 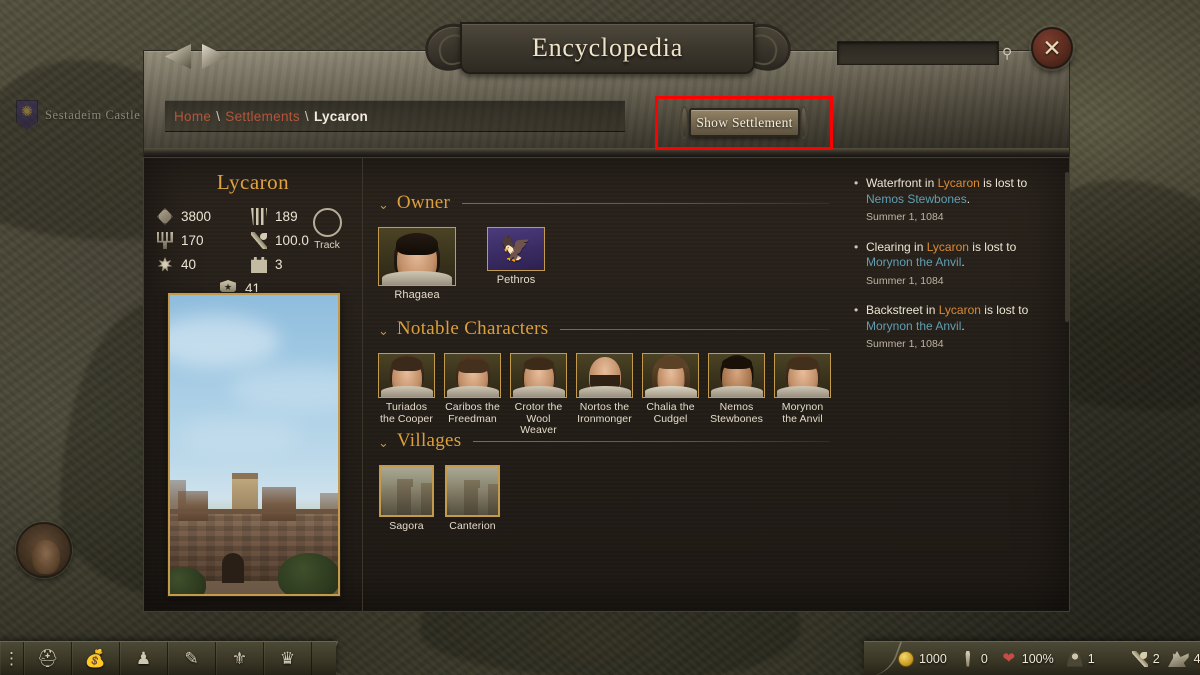 What do you see at coordinates (395, 116) in the screenshot?
I see `breadcrumb: Home \ Settlements \ Lycaron` at bounding box center [395, 116].